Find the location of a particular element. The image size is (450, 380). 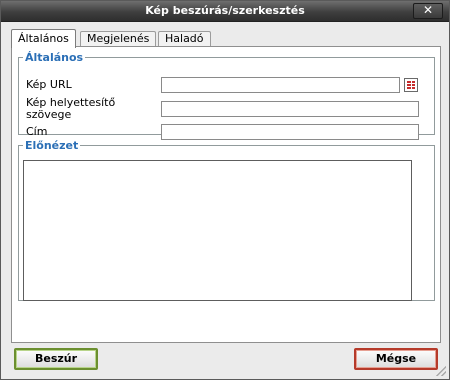

title-bar: Kép beszúrás/szerkesztés ✕ is located at coordinates (225, 11).